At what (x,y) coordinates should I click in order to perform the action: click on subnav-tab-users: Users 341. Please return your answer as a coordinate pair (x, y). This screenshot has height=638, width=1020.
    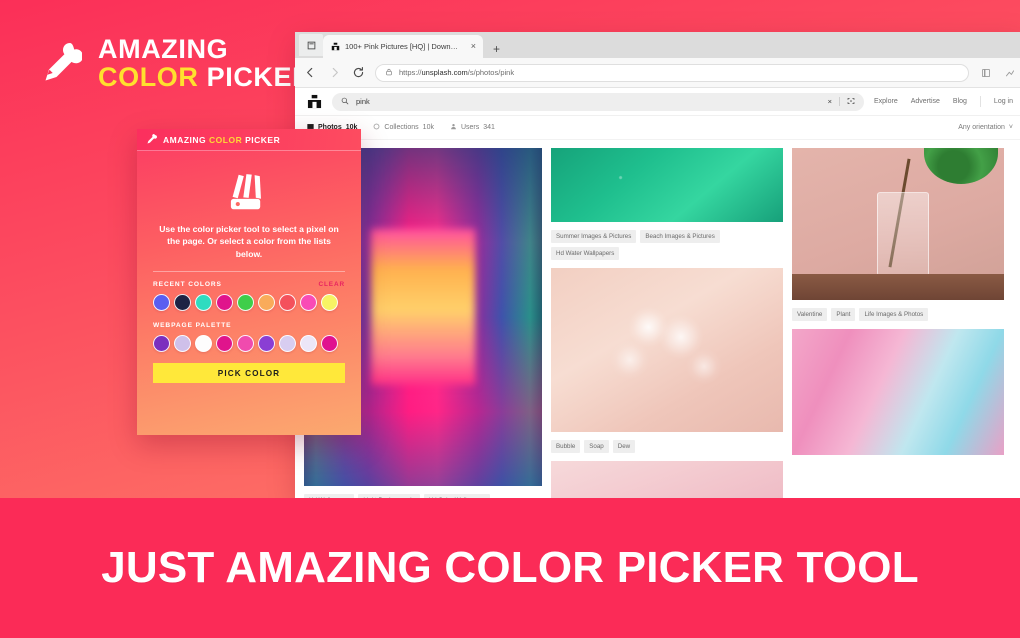
    Looking at the image, I should click on (472, 127).